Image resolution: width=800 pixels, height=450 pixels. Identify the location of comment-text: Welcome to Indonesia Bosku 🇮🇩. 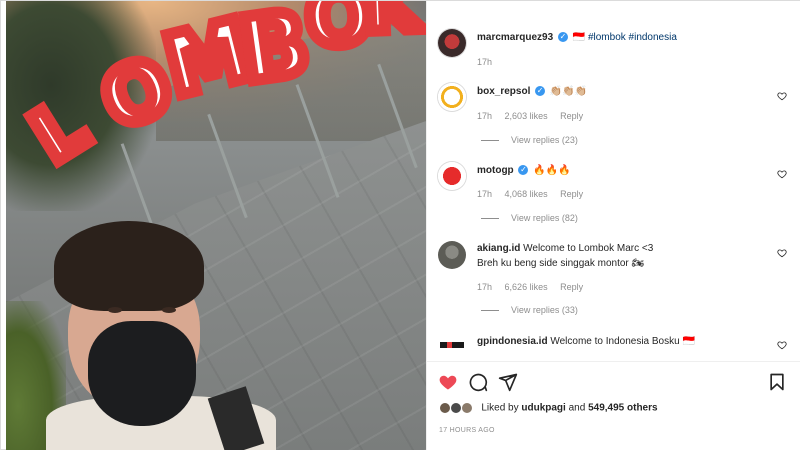
(622, 341).